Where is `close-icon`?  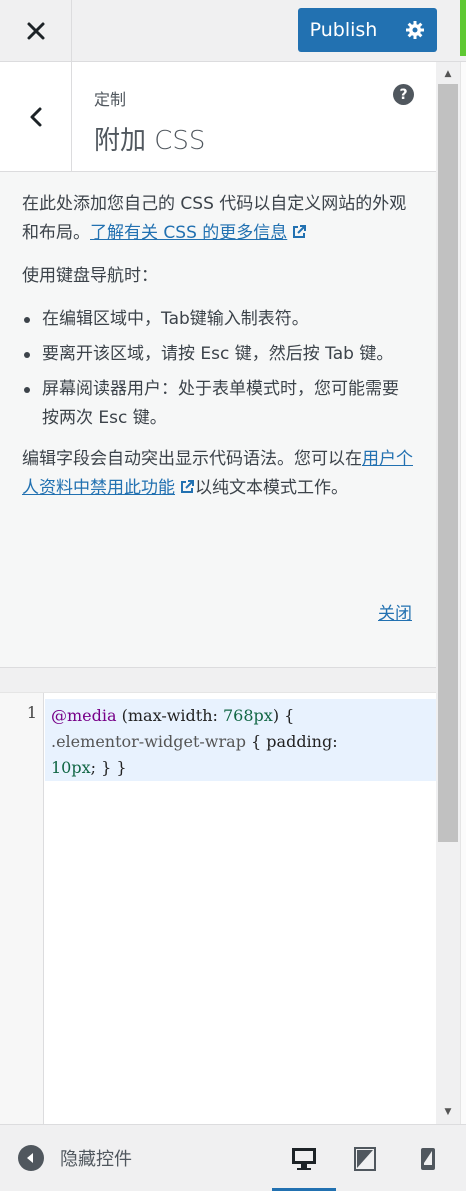
close-icon is located at coordinates (35, 30).